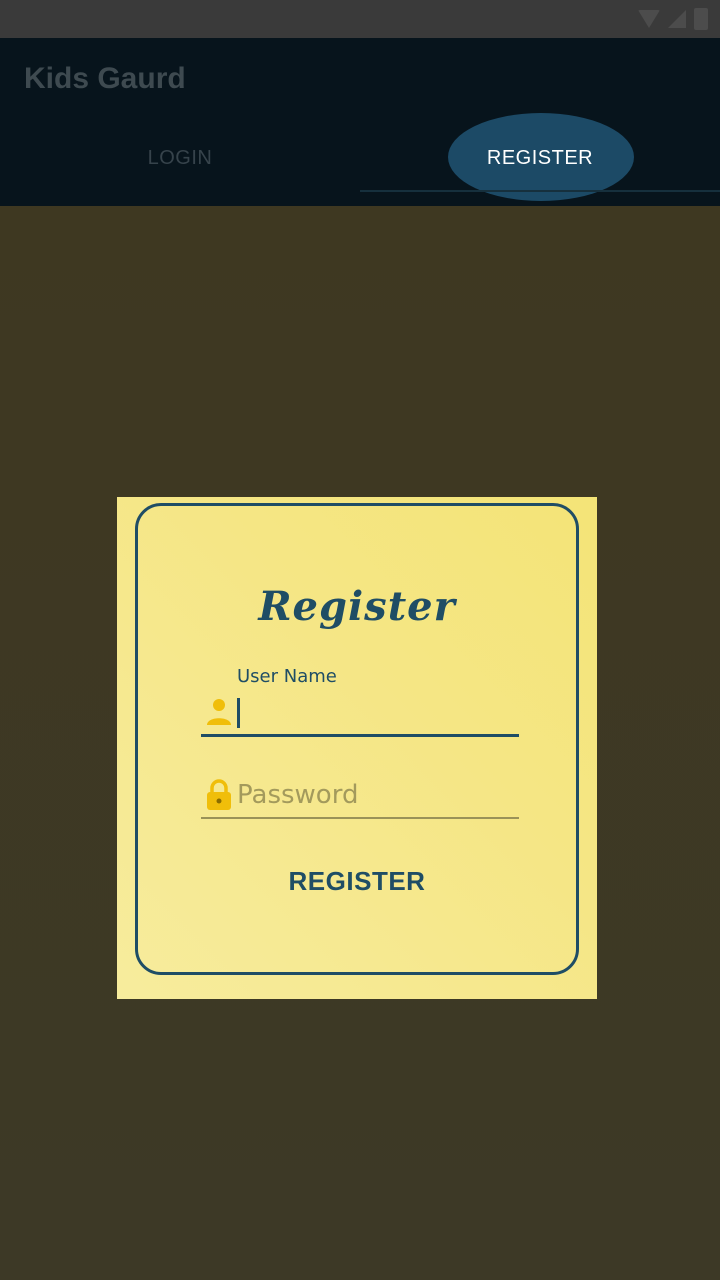 The height and width of the screenshot is (1280, 720). What do you see at coordinates (377, 795) in the screenshot?
I see `password-input` at bounding box center [377, 795].